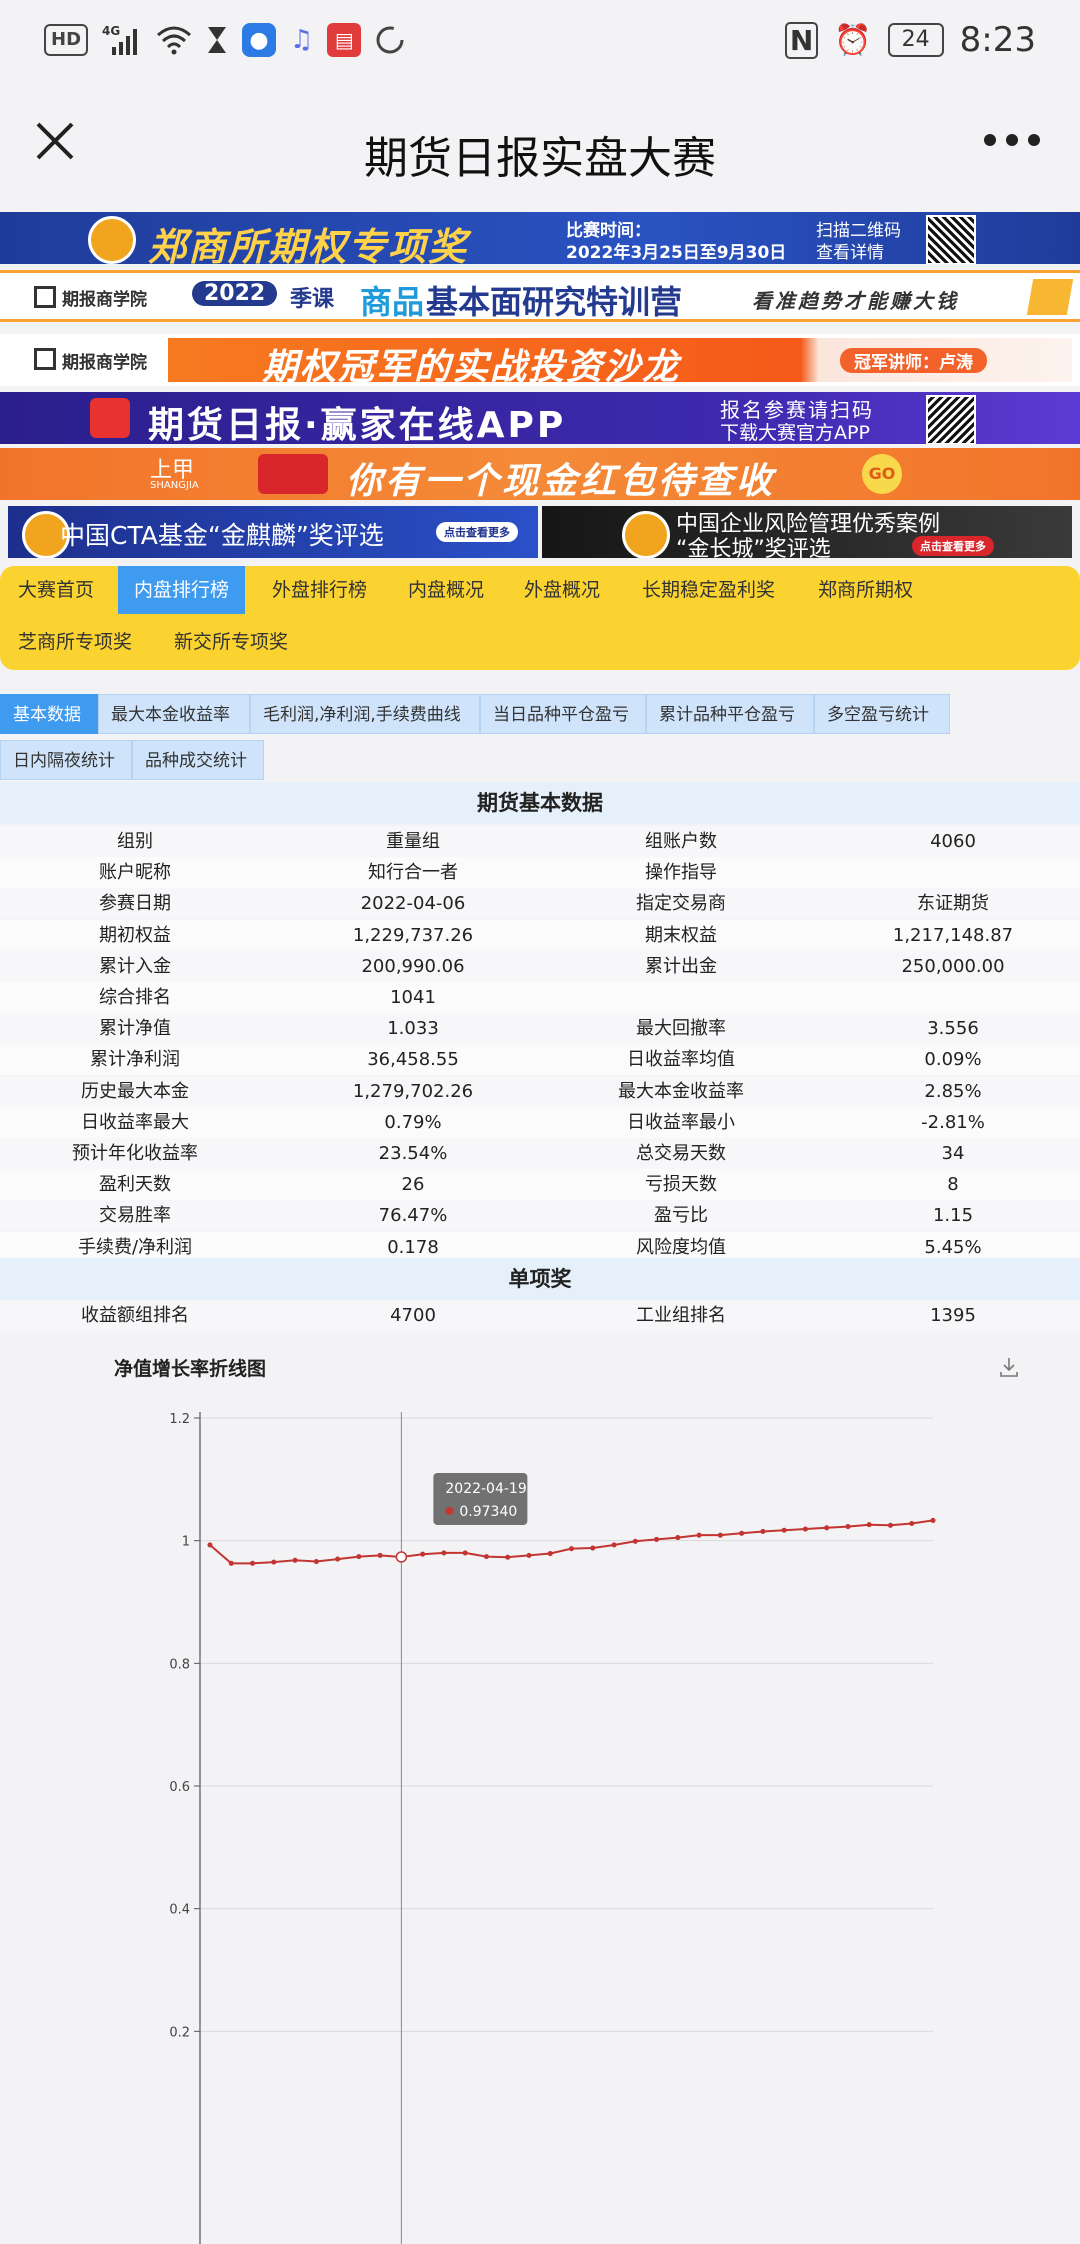 Image resolution: width=1080 pixels, height=2244 pixels. What do you see at coordinates (540, 1029) in the screenshot?
I see `table-row: 累计净值 1.033 最大回撤率 3.556` at bounding box center [540, 1029].